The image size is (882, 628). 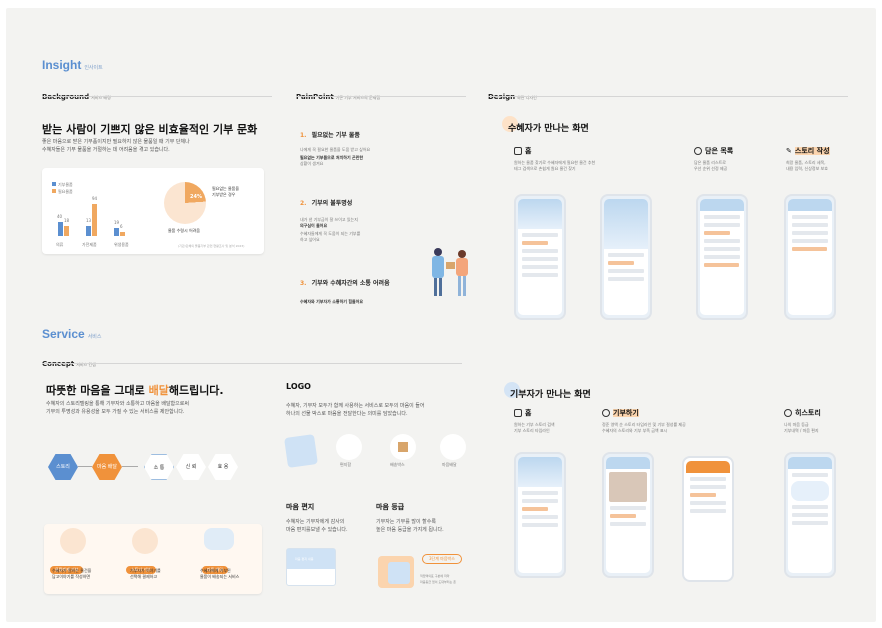 I want to click on grade-desc-1: 기부자는 기부를 많이 할수록, so click(x=406, y=522).